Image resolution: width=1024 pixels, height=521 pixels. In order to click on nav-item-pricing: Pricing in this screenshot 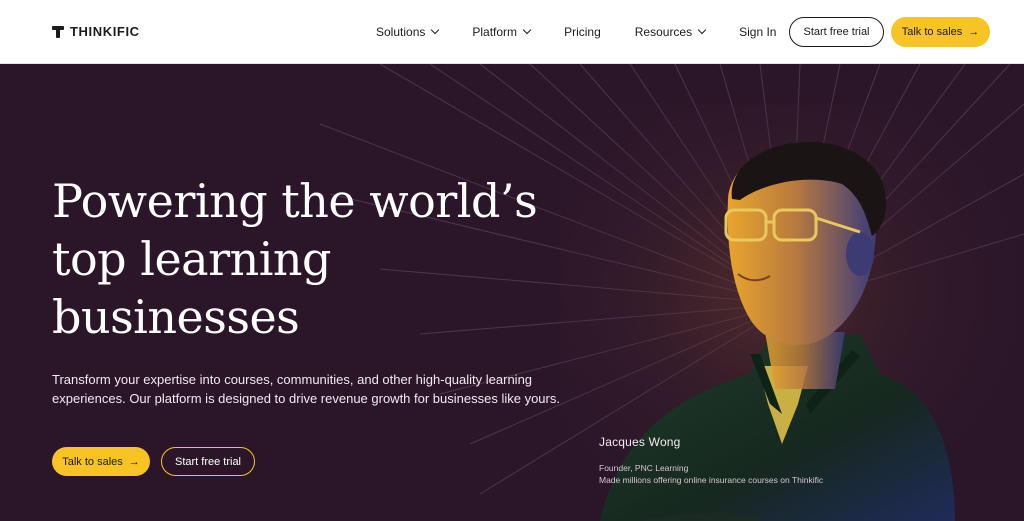, I will do `click(582, 32)`.